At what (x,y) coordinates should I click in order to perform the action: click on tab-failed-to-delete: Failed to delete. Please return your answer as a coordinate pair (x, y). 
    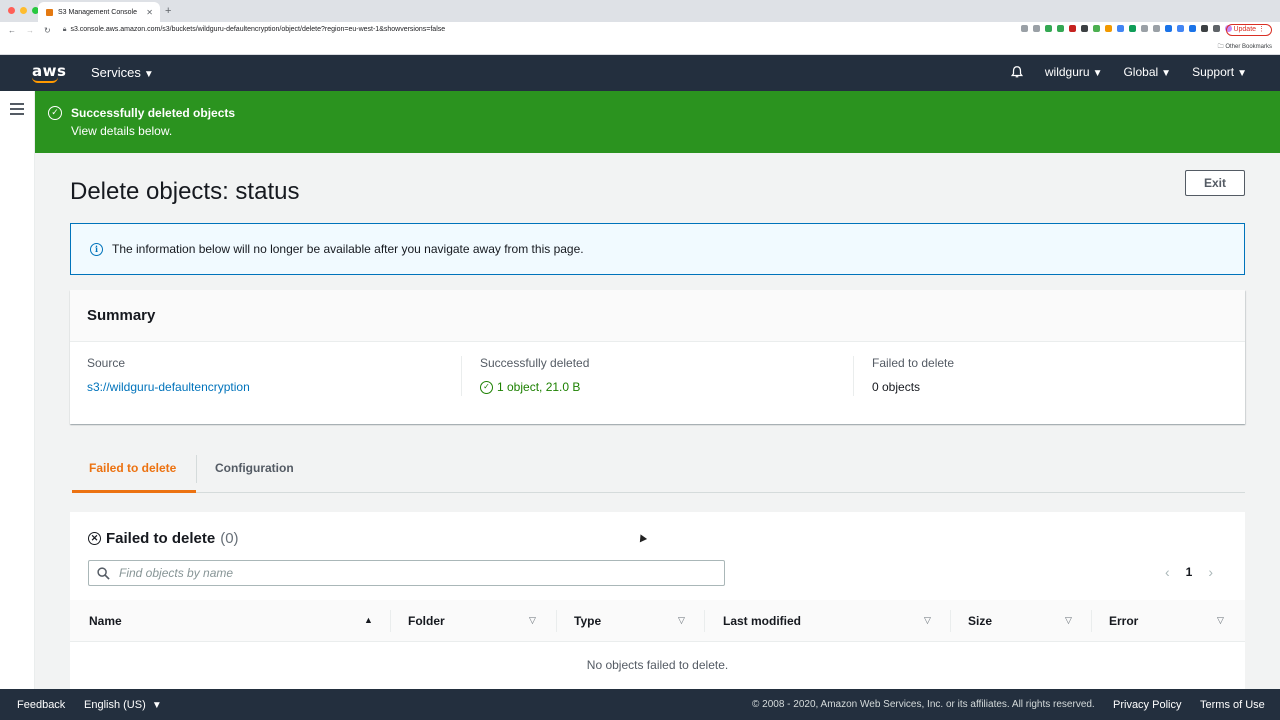
    Looking at the image, I should click on (132, 468).